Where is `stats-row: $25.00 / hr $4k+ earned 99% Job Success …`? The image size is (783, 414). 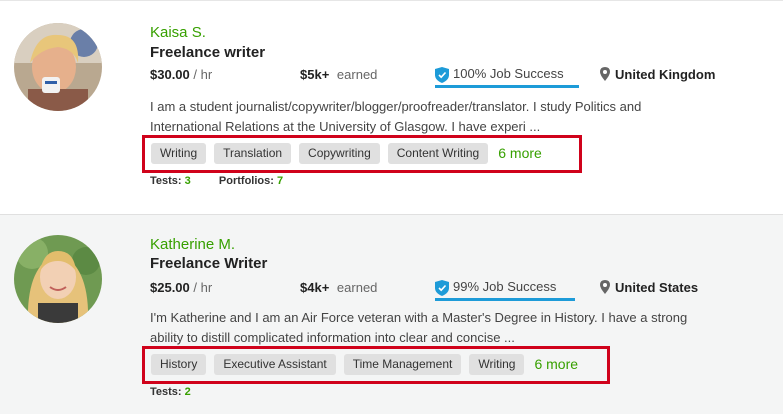 stats-row: $25.00 / hr $4k+ earned 99% Job Success … is located at coordinates (460, 290).